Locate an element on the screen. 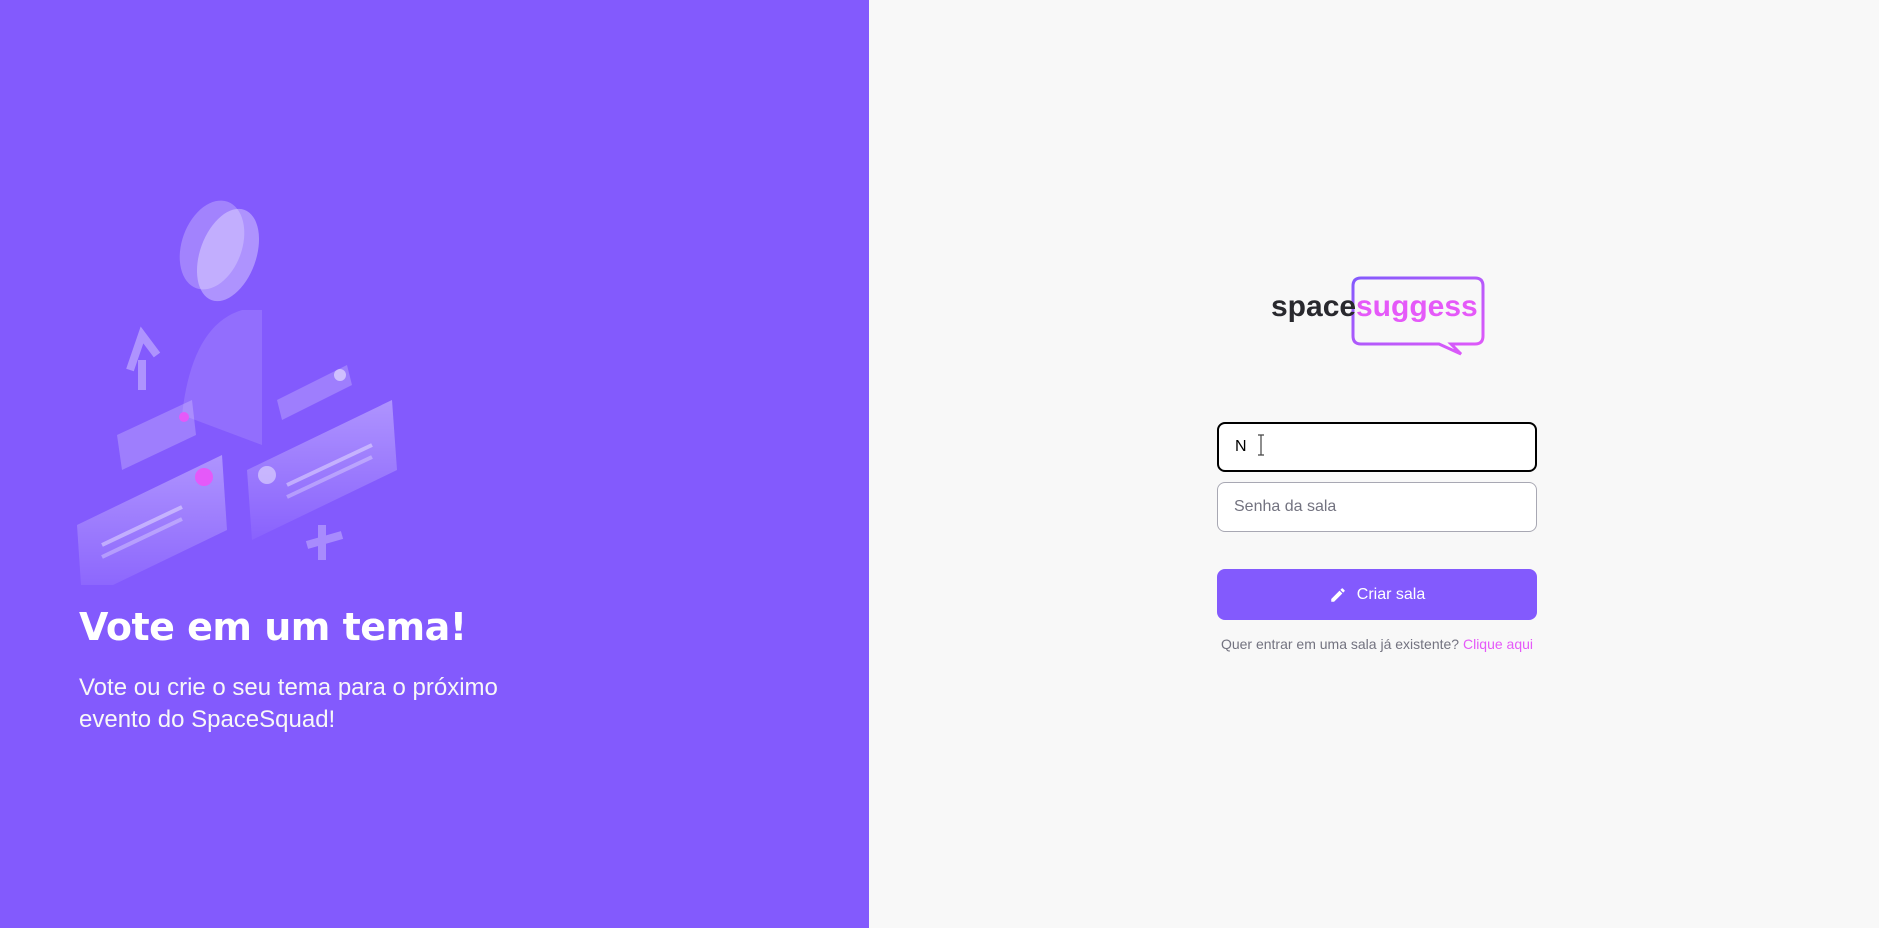 Image resolution: width=1879 pixels, height=928 pixels. hero-title: Vote em um tema! is located at coordinates (273, 627).